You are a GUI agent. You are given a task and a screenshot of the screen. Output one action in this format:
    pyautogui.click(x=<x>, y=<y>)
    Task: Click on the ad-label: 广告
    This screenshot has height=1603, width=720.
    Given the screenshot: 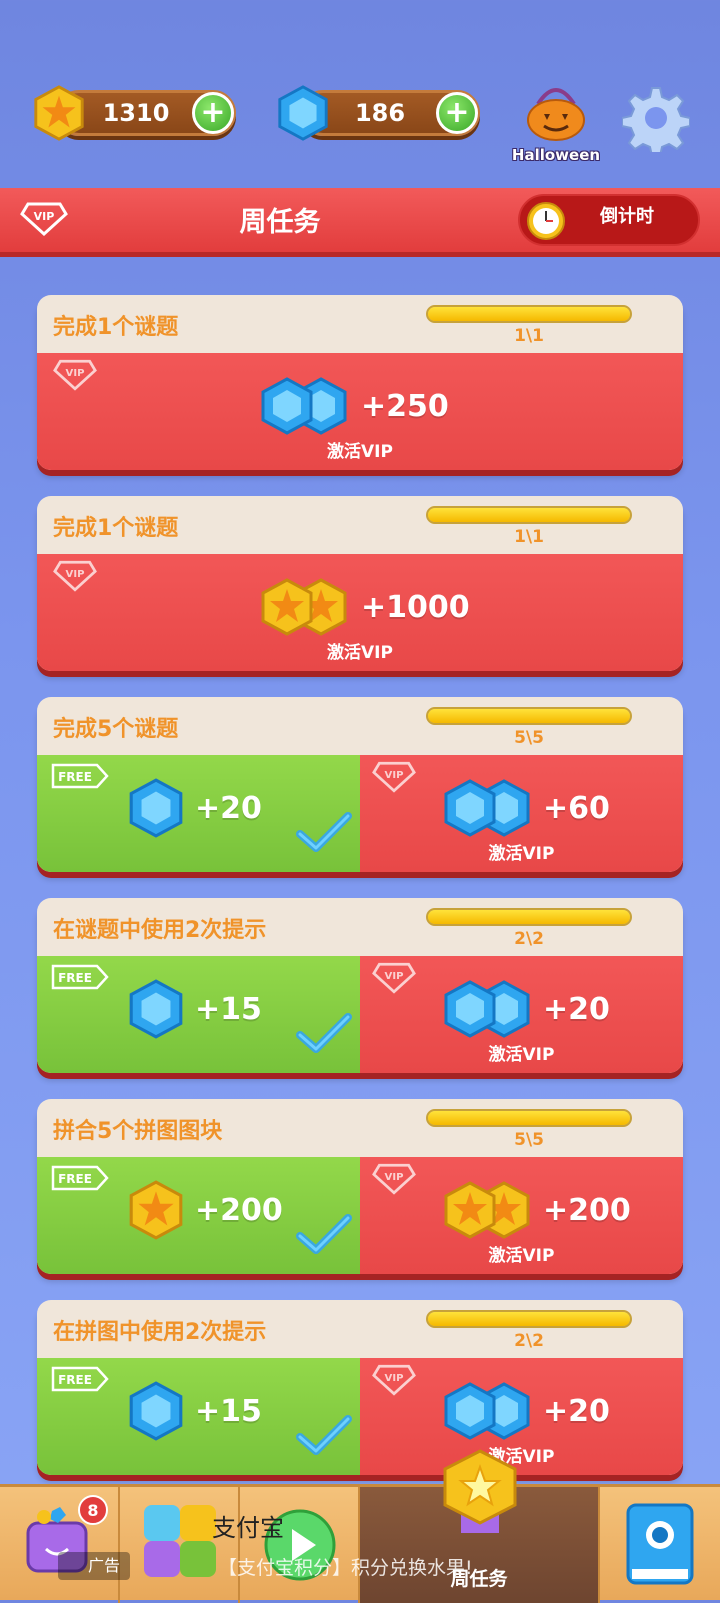 What is the action you would take?
    pyautogui.click(x=94, y=1566)
    